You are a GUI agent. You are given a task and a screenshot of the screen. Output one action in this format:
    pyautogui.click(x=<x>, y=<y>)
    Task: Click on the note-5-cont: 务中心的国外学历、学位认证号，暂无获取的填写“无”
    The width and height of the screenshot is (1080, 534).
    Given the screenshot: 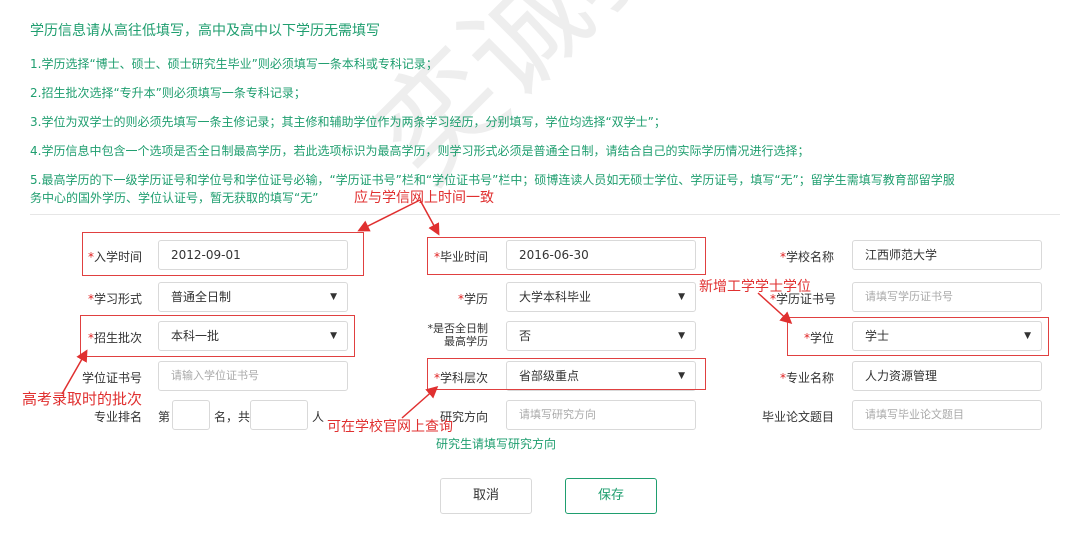 What is the action you would take?
    pyautogui.click(x=174, y=198)
    